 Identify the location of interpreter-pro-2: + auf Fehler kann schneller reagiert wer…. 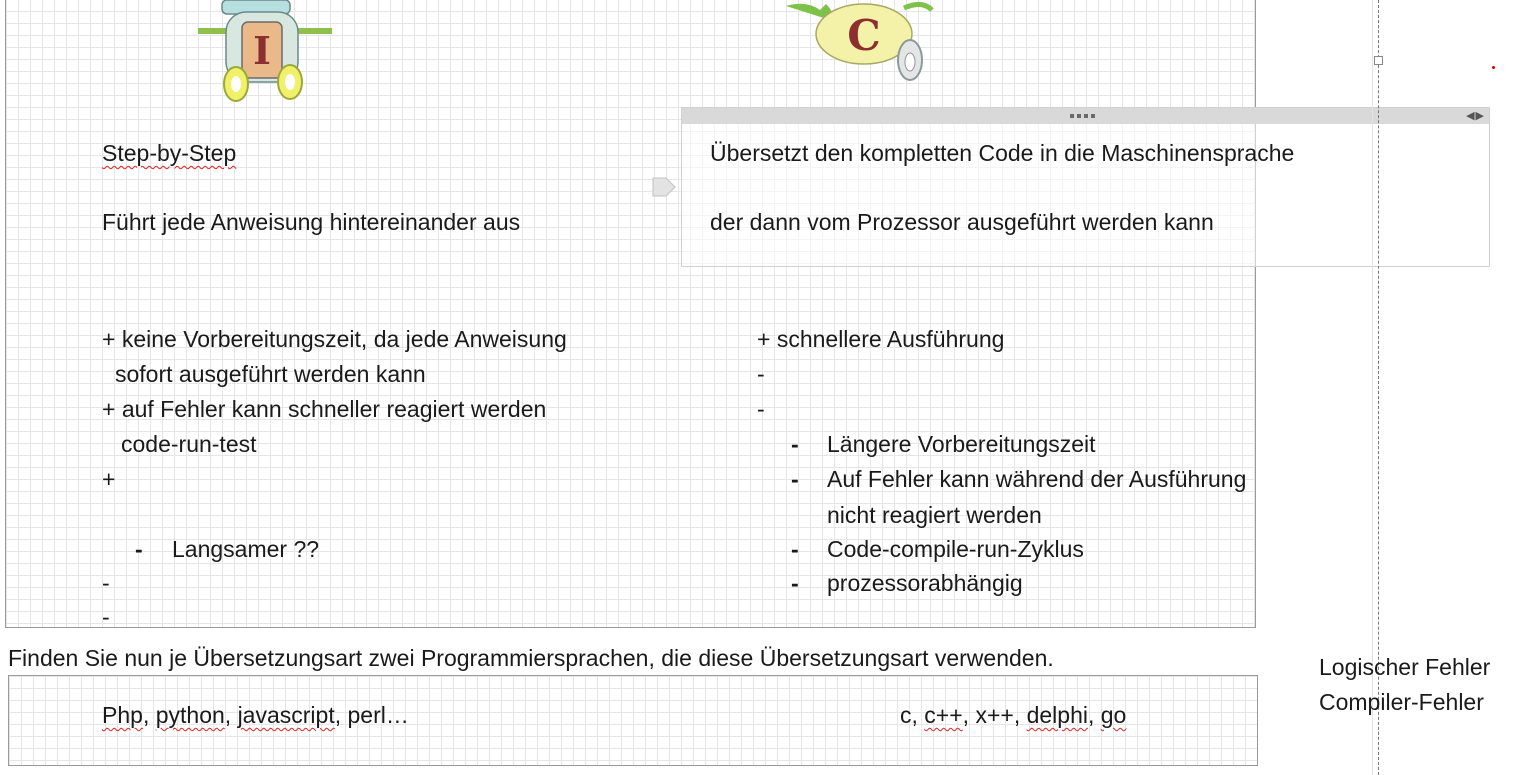
(324, 409).